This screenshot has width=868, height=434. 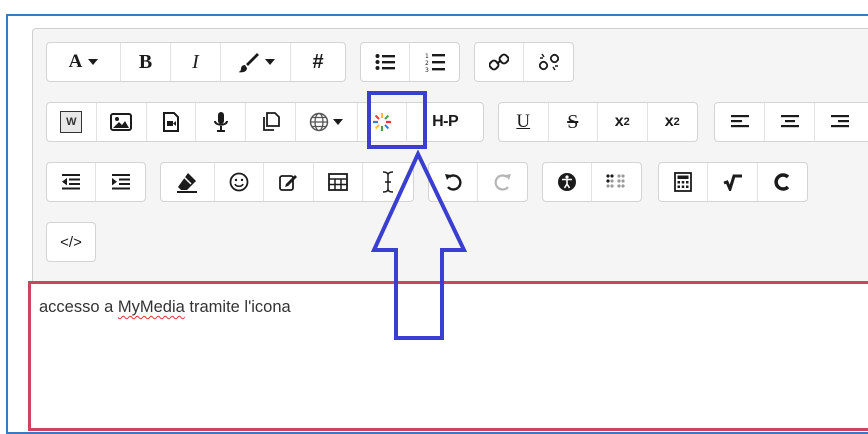 I want to click on square-root-icon, so click(x=733, y=182).